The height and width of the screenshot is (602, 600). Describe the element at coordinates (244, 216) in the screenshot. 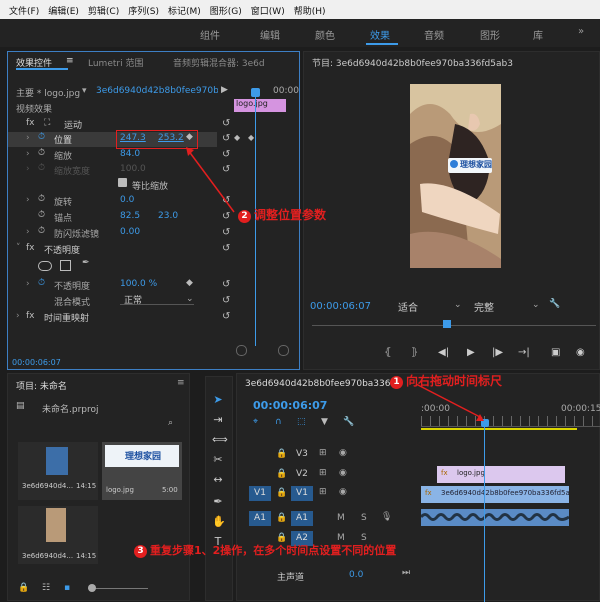

I see `annotation-number: 2` at that location.